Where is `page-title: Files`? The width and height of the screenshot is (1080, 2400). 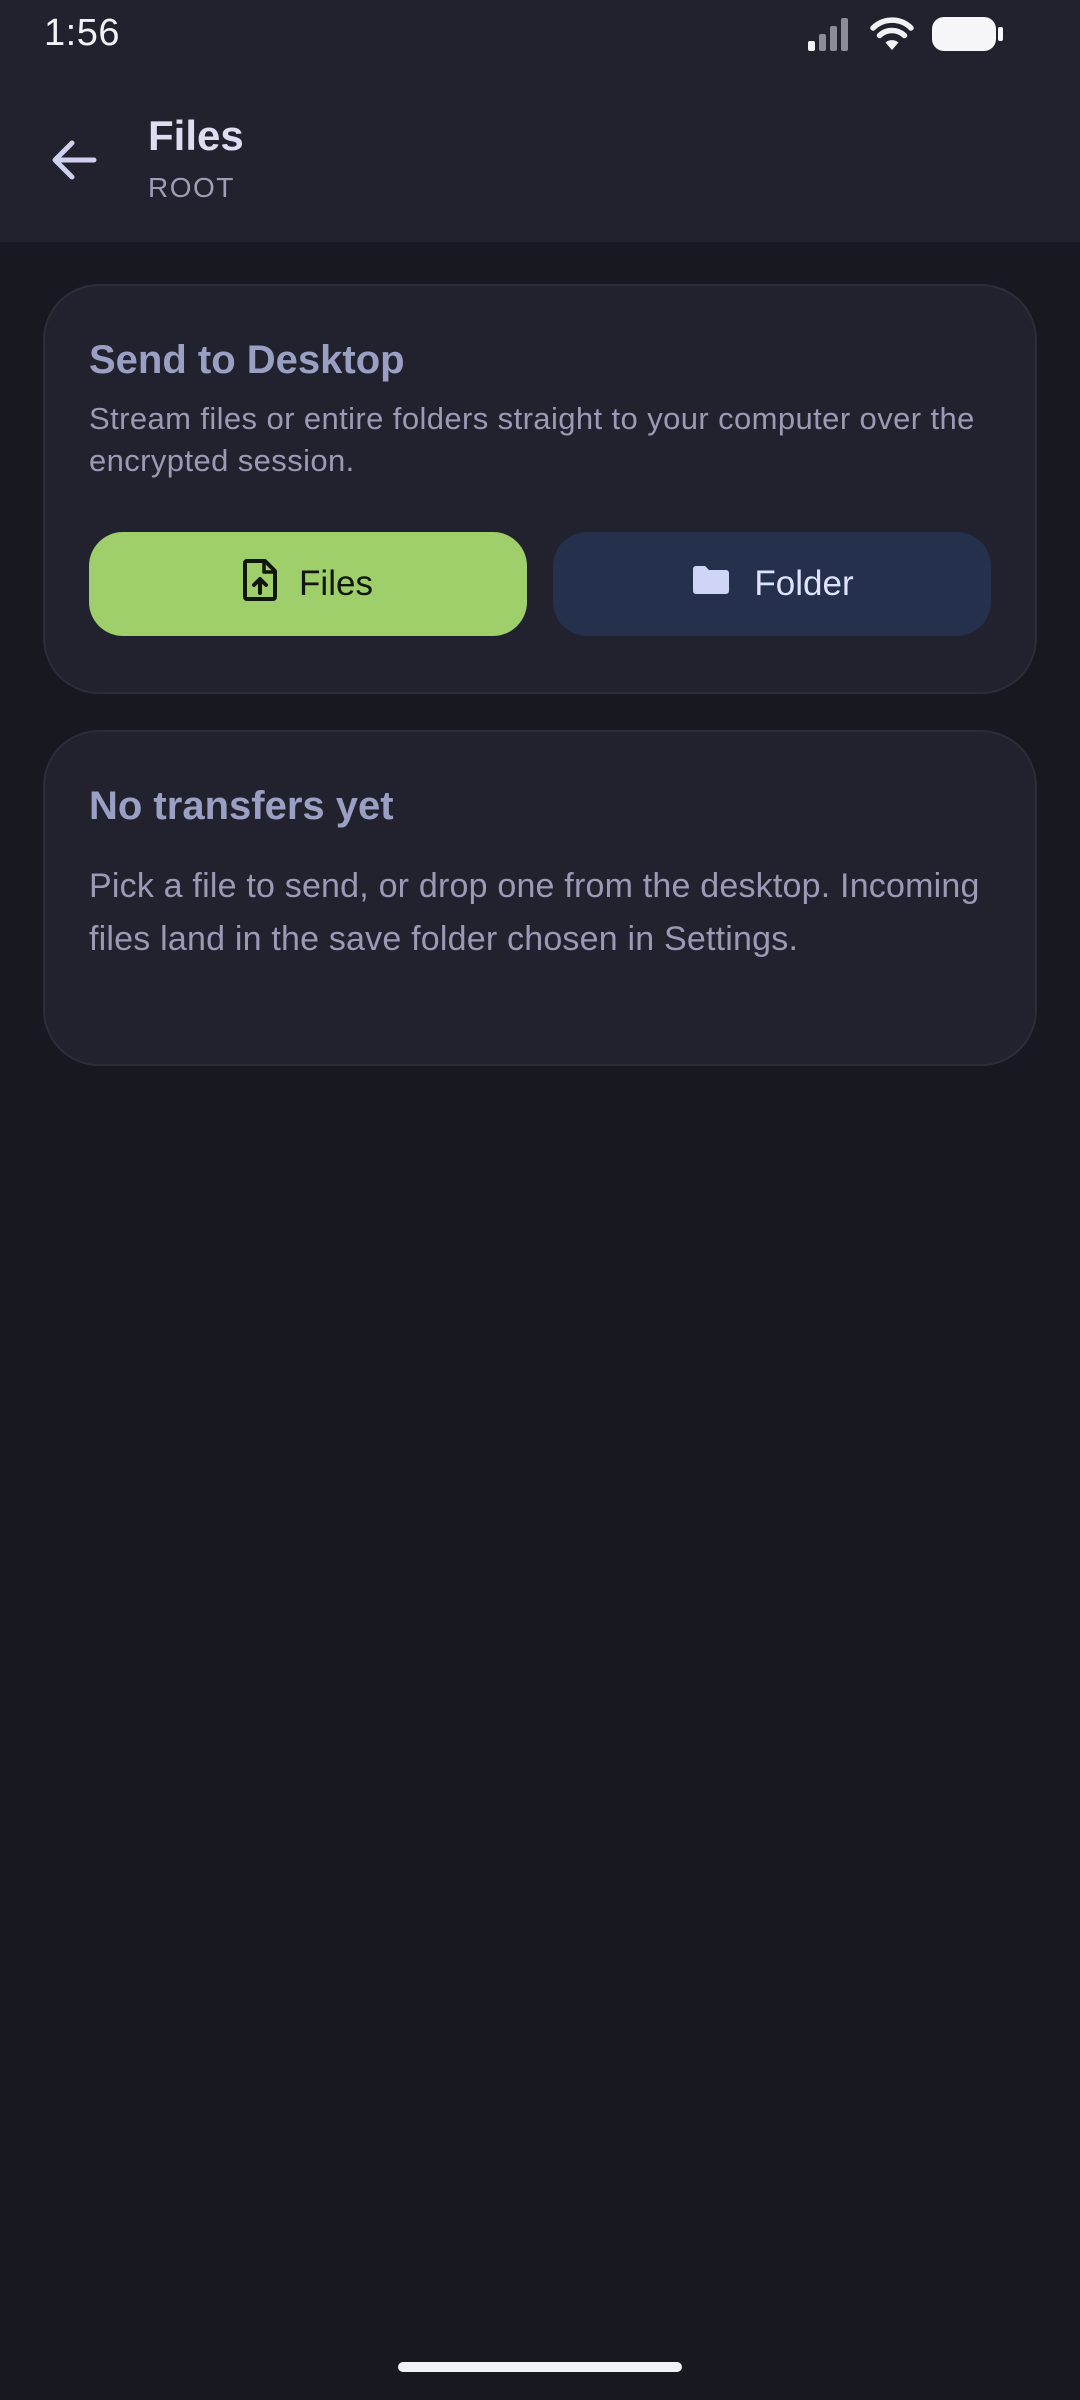
page-title: Files is located at coordinates (196, 135).